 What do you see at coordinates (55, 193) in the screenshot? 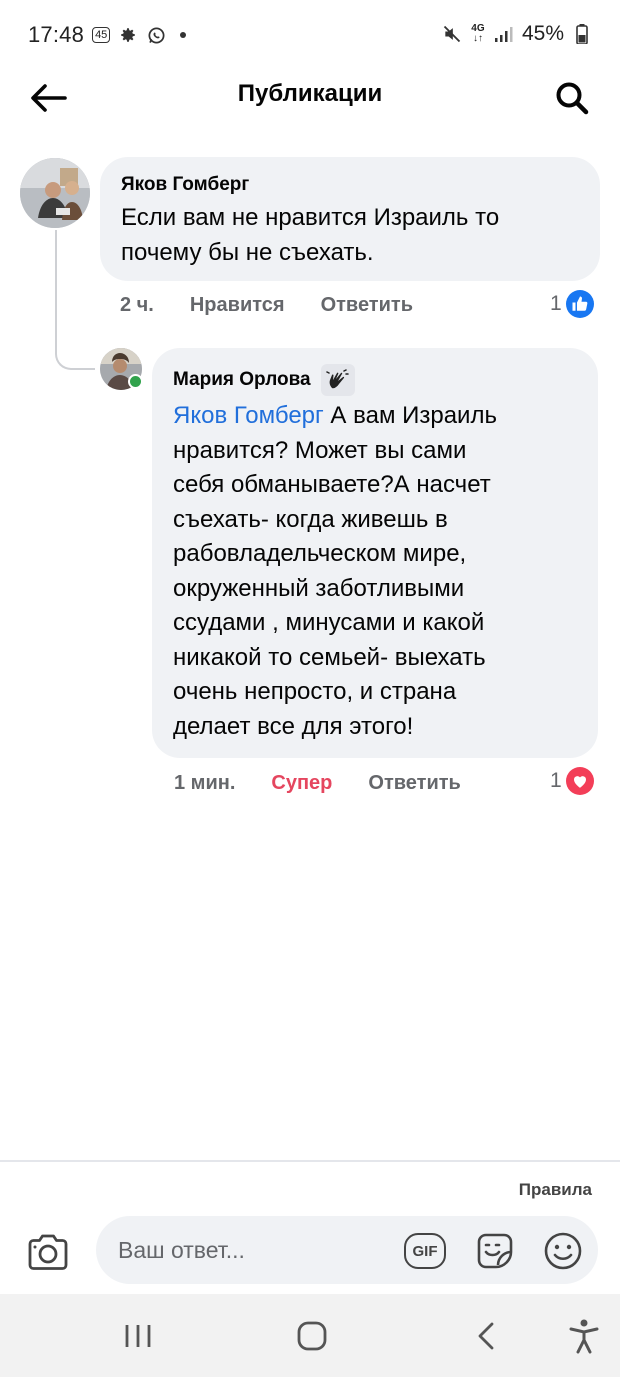
I see `avatar` at bounding box center [55, 193].